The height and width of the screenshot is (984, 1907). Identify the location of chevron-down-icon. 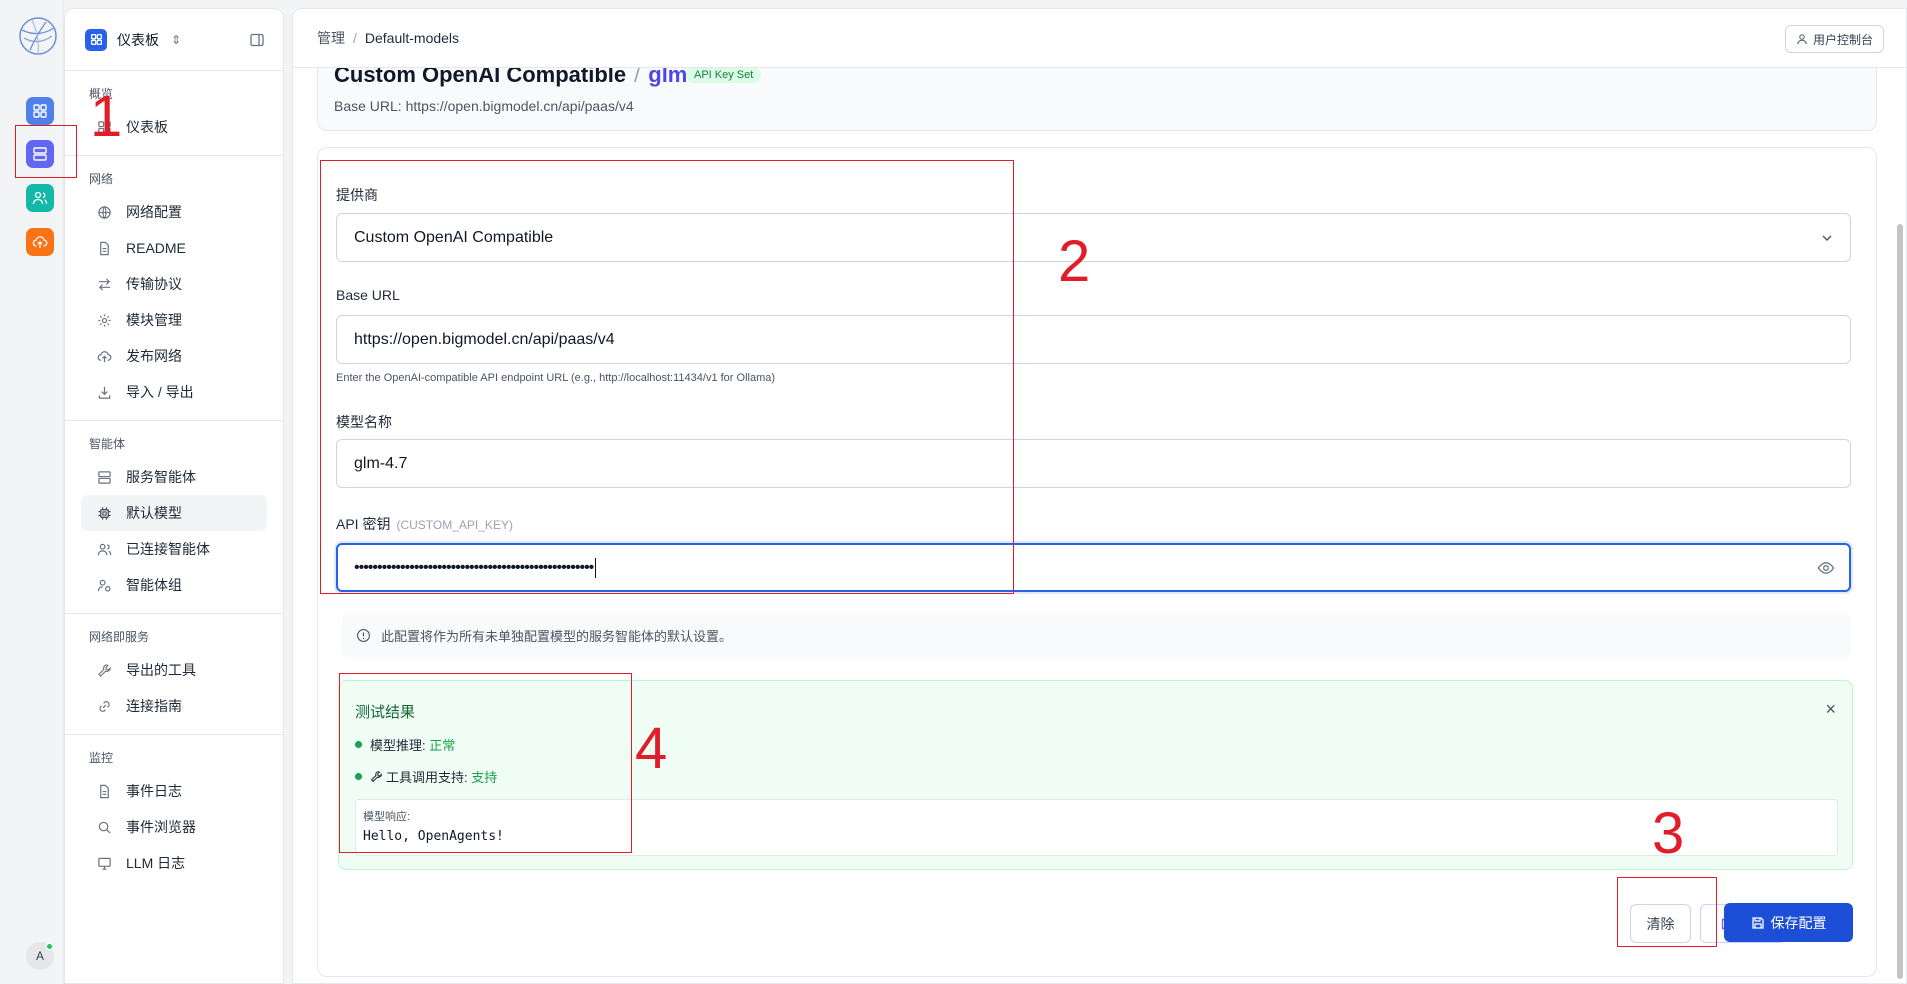
(1827, 238).